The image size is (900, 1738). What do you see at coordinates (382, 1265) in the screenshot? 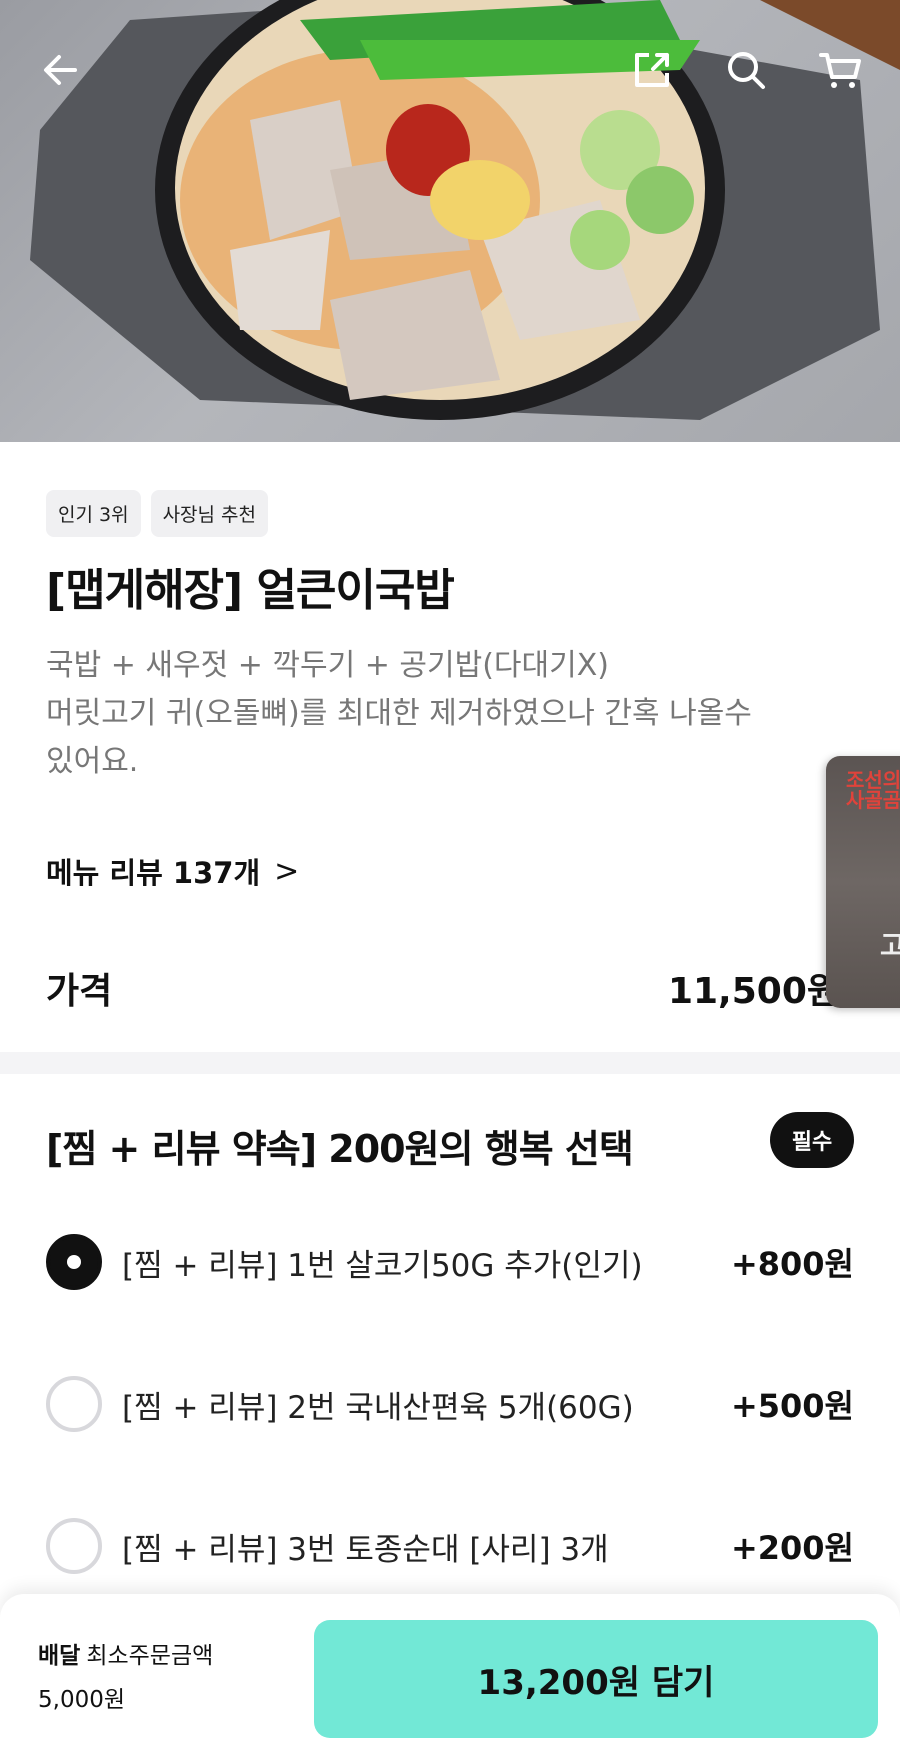
I see `option-label: [찜 + 리뷰] 1번 살코기50G 추가(인기)` at bounding box center [382, 1265].